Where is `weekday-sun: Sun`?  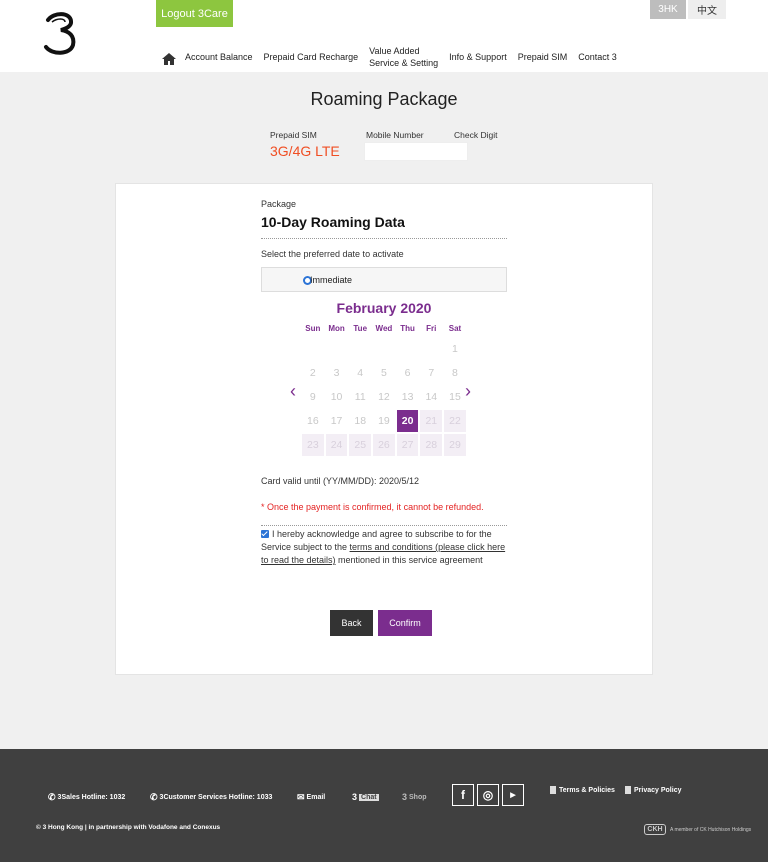
weekday-sun: Sun is located at coordinates (313, 328).